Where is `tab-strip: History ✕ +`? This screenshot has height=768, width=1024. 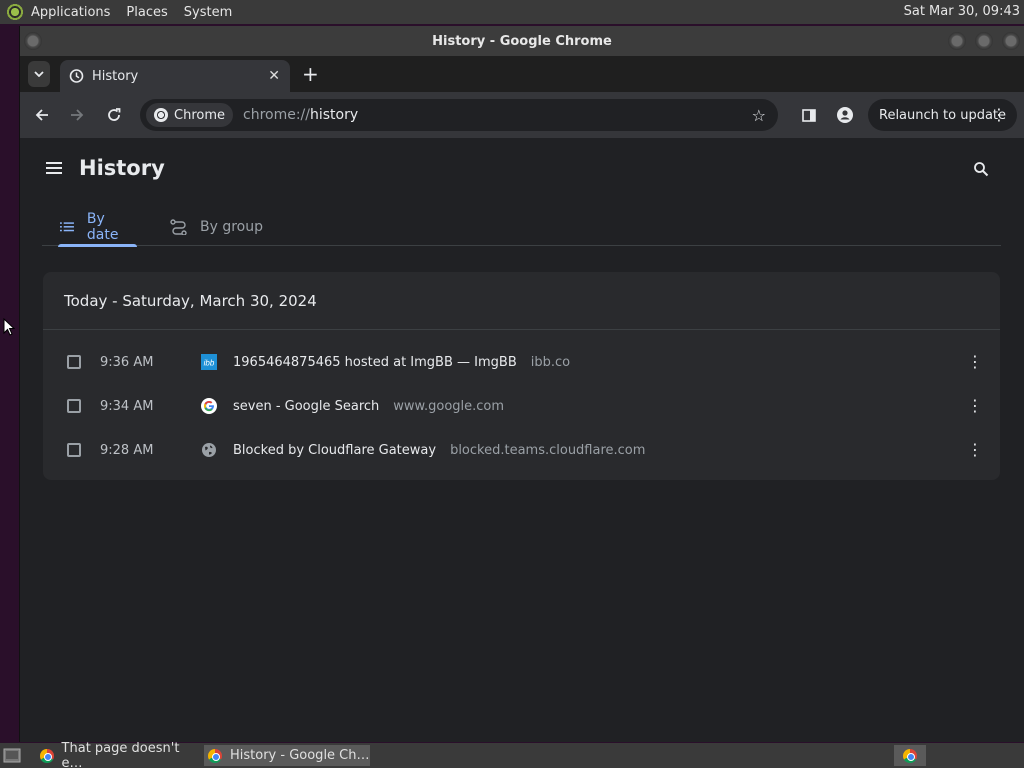
tab-strip: History ✕ + is located at coordinates (522, 74).